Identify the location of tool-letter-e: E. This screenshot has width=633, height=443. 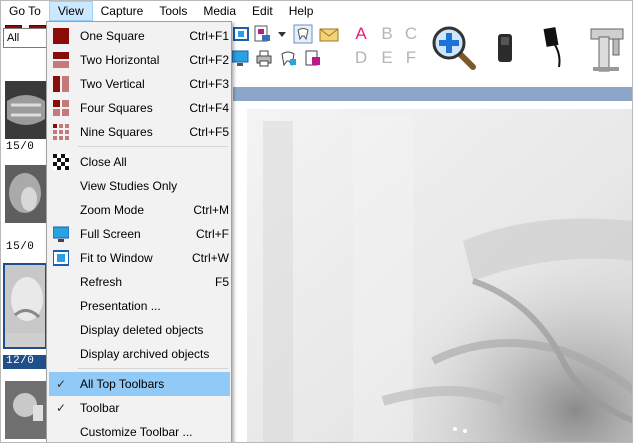
(387, 58).